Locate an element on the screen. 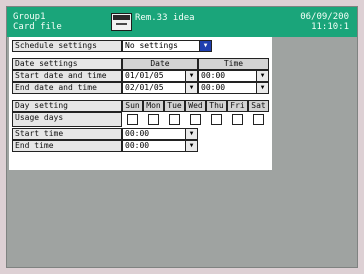 This screenshot has height=274, width=364. clock: 06/09/200 11:10:1 is located at coordinates (324, 22).